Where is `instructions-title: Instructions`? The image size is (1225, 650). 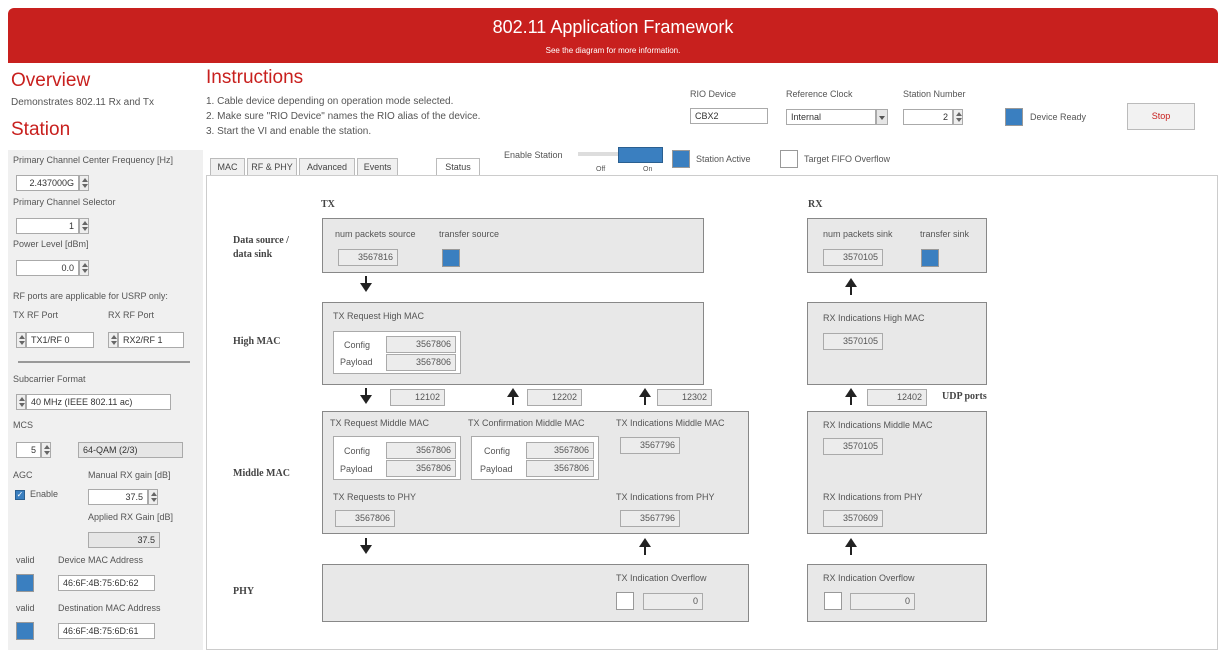 instructions-title: Instructions is located at coordinates (255, 77).